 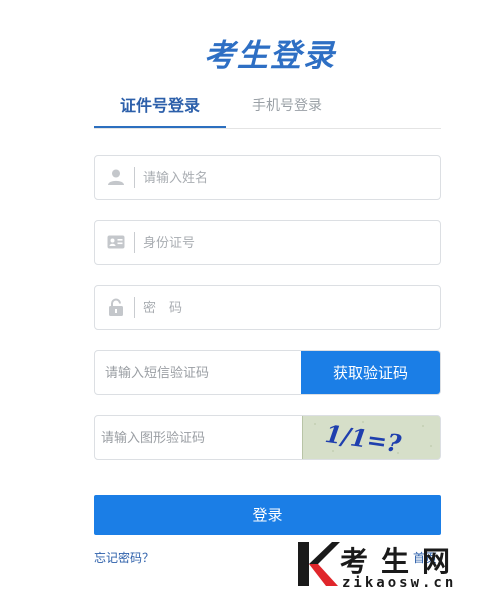 I want to click on tab-id-login: 证件号登录, so click(x=160, y=110).